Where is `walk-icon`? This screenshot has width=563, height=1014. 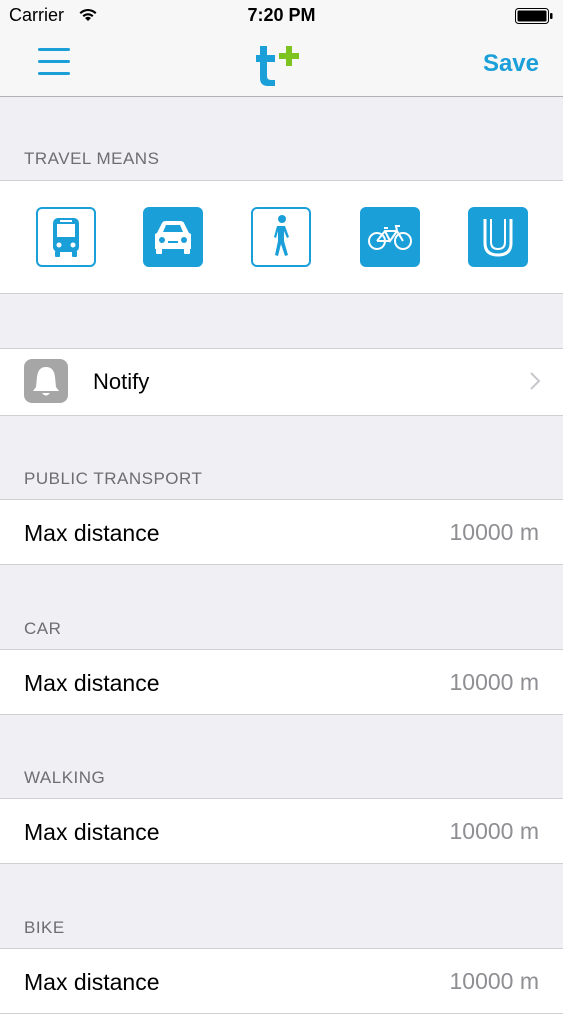
walk-icon is located at coordinates (281, 237).